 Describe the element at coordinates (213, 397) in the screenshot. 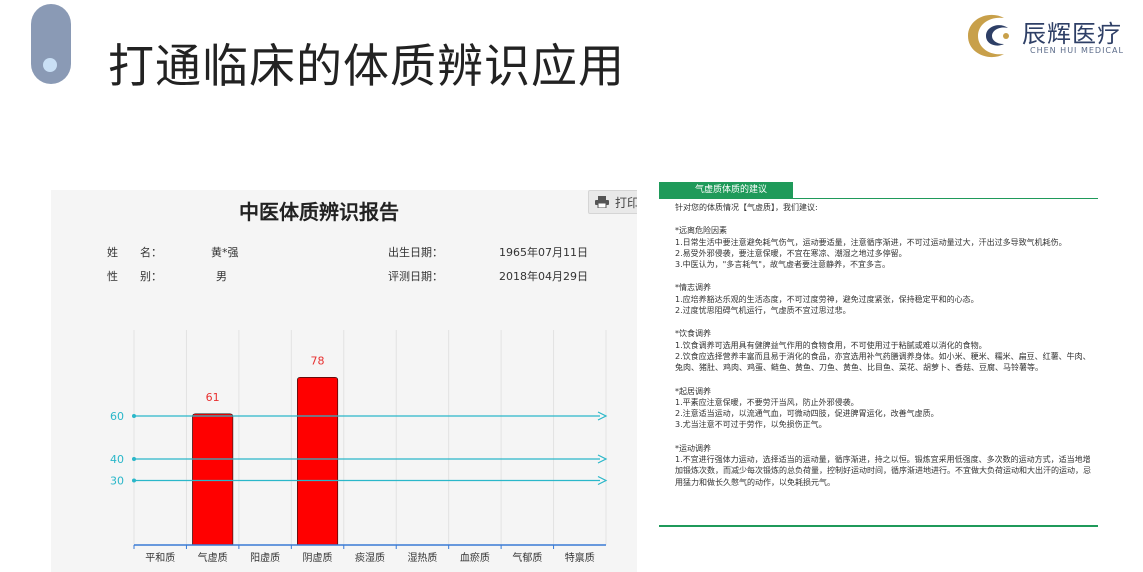

I see `chart-bar-value-label: 61` at that location.